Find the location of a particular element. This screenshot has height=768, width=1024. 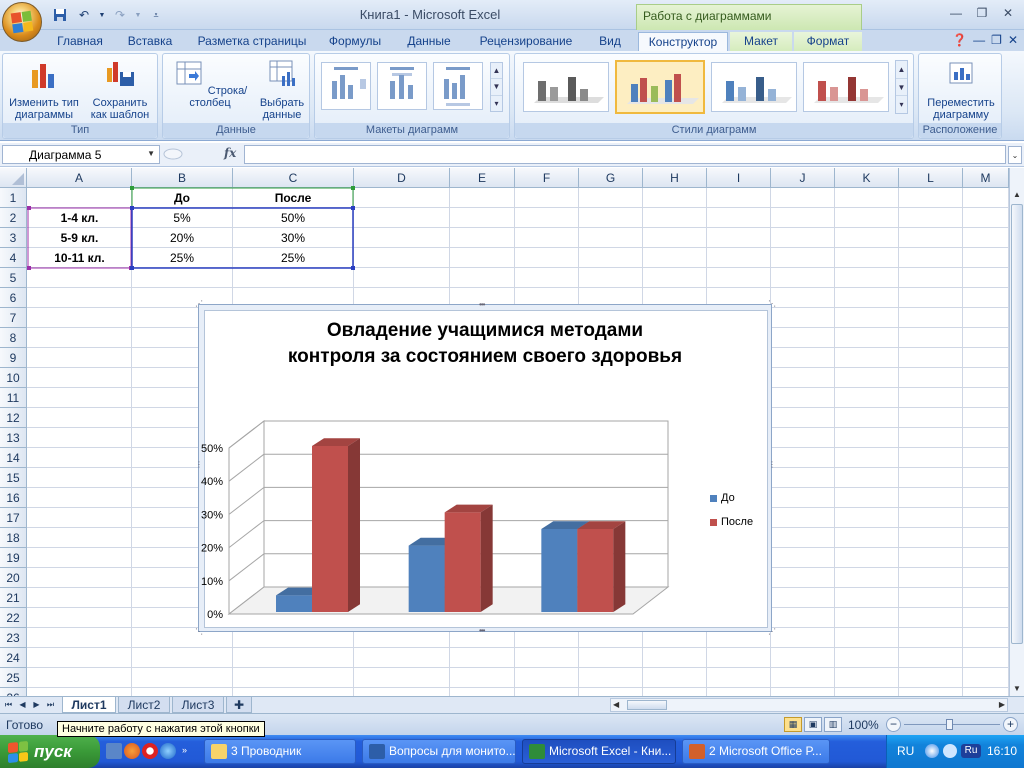

page-break-view-icon: ▥ is located at coordinates (833, 724).